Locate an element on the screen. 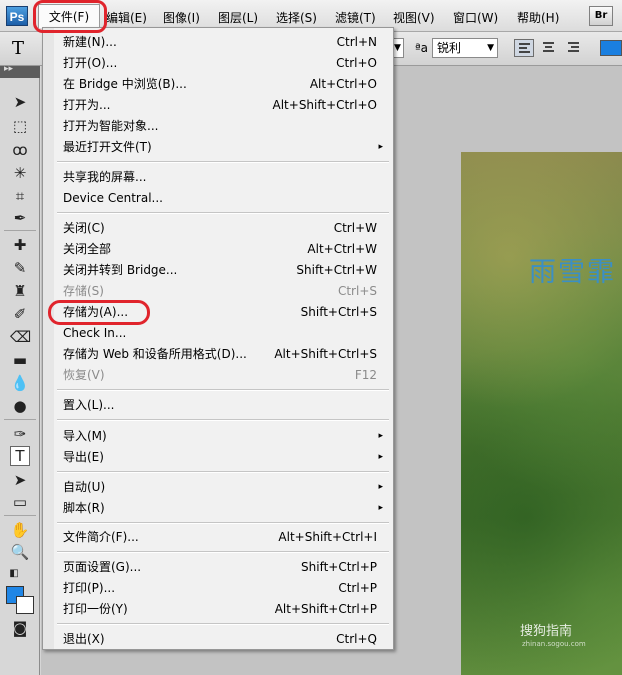  antialias-select: 锐利 ▼ is located at coordinates (465, 48).